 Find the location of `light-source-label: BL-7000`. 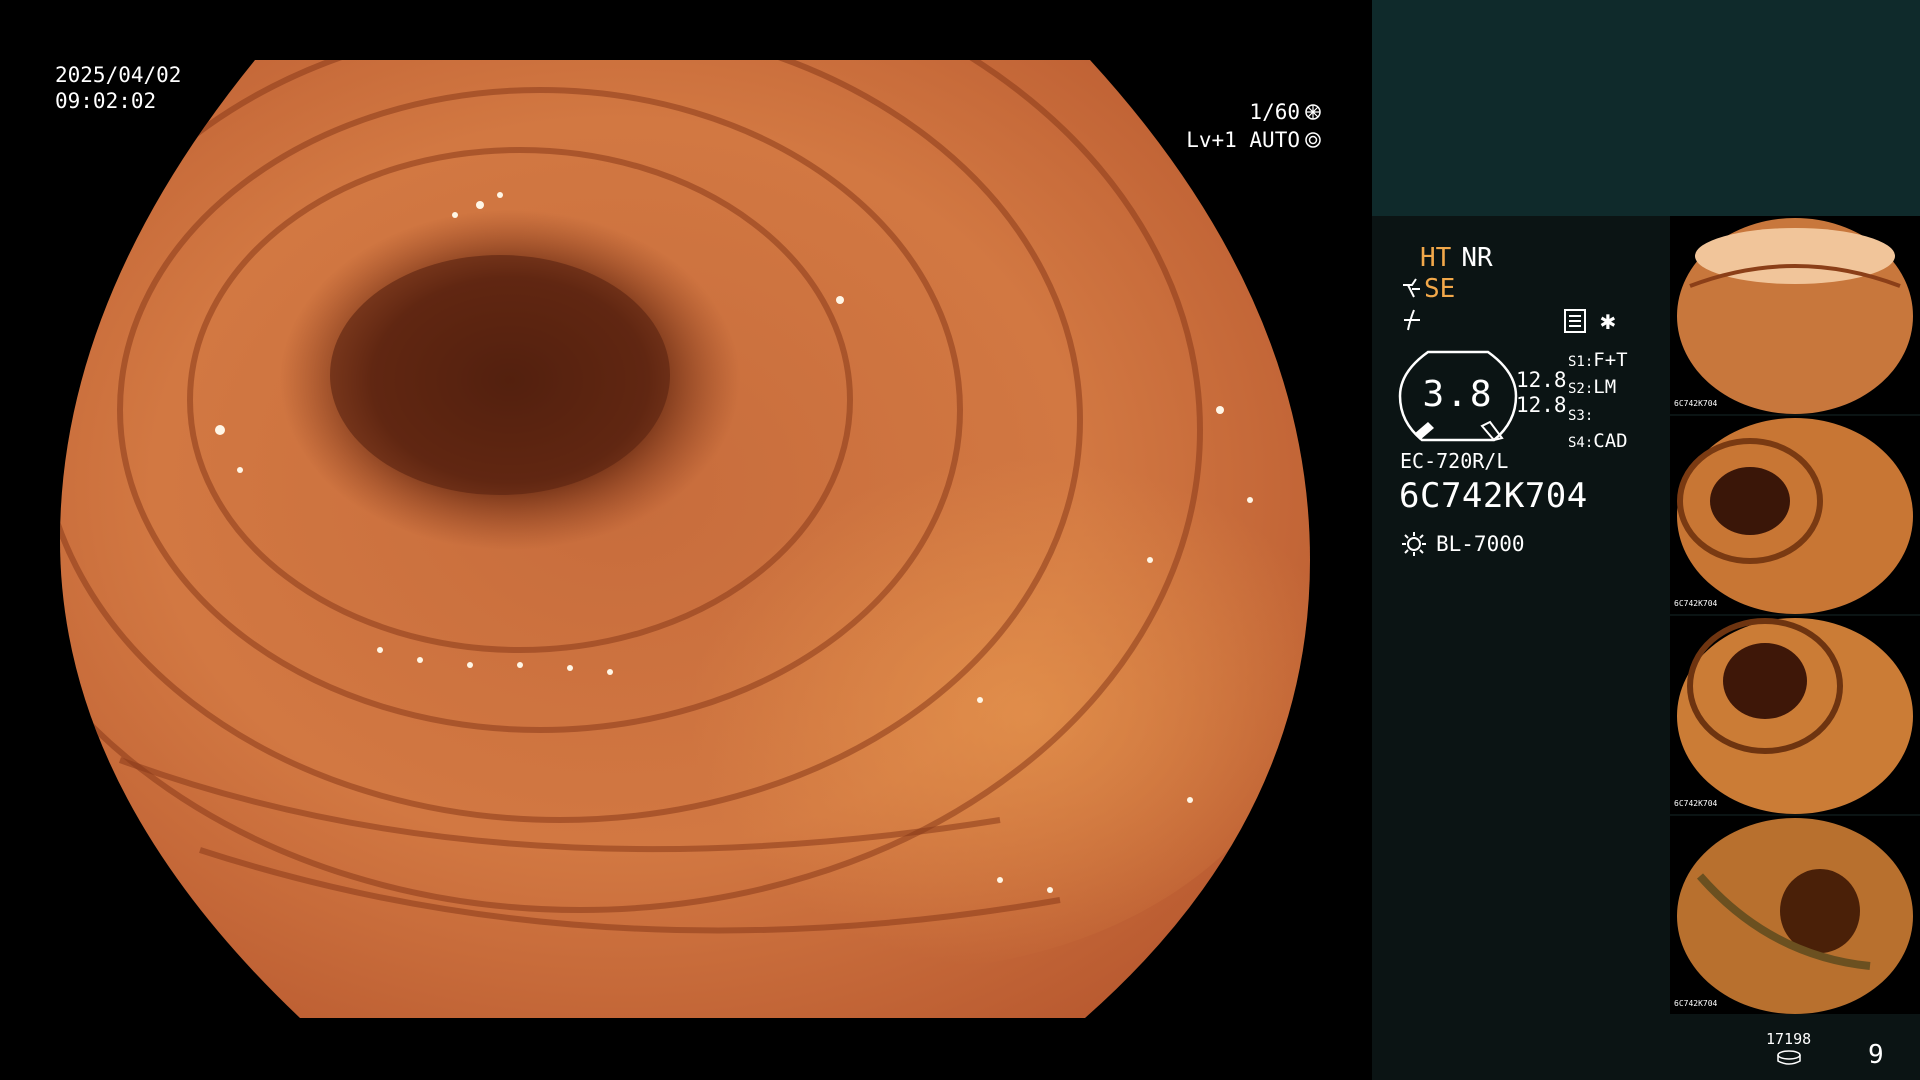

light-source-label: BL-7000 is located at coordinates (1480, 544).